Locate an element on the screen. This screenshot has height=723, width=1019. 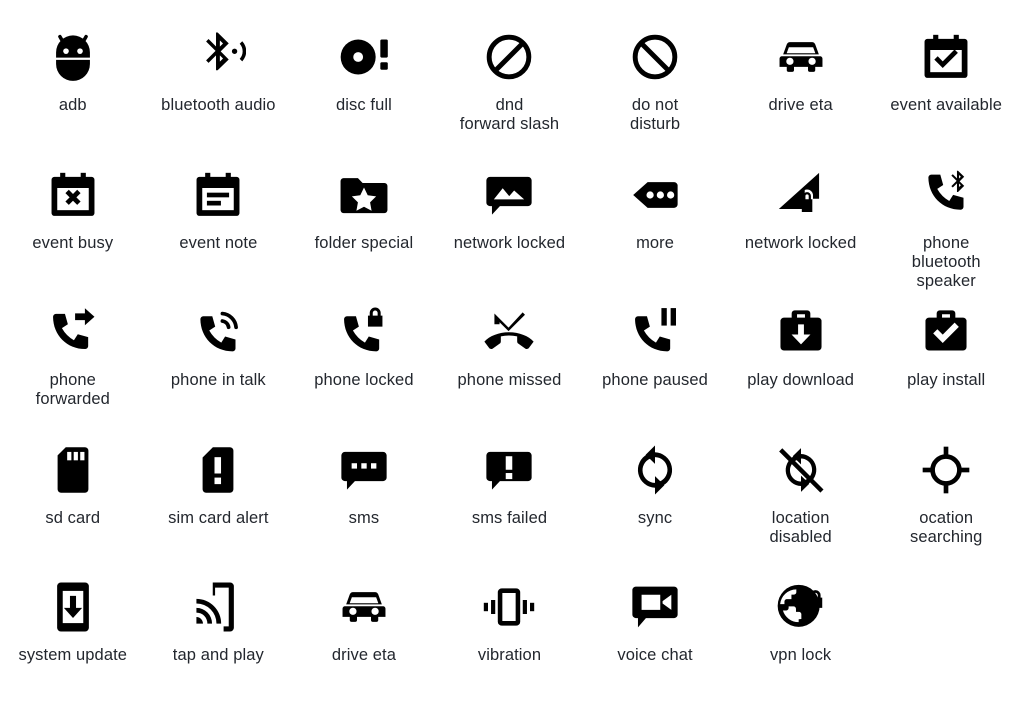
event-note-icon is located at coordinates (218, 195).